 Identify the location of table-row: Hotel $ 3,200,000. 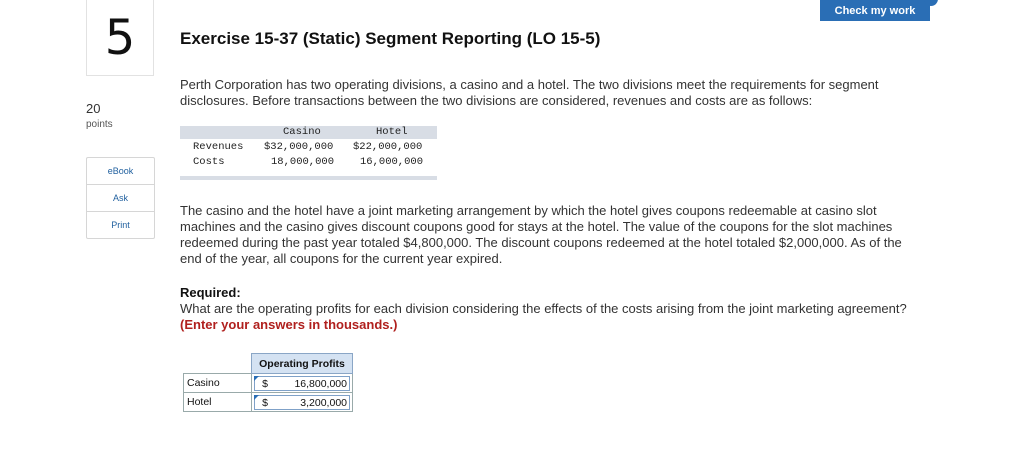
(268, 402).